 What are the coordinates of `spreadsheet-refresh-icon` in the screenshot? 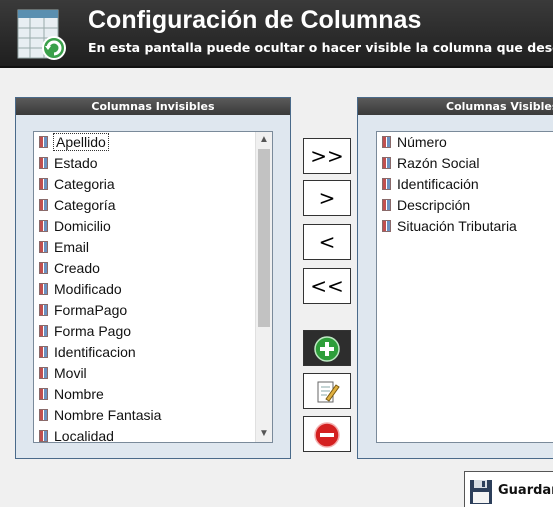 It's located at (41, 34).